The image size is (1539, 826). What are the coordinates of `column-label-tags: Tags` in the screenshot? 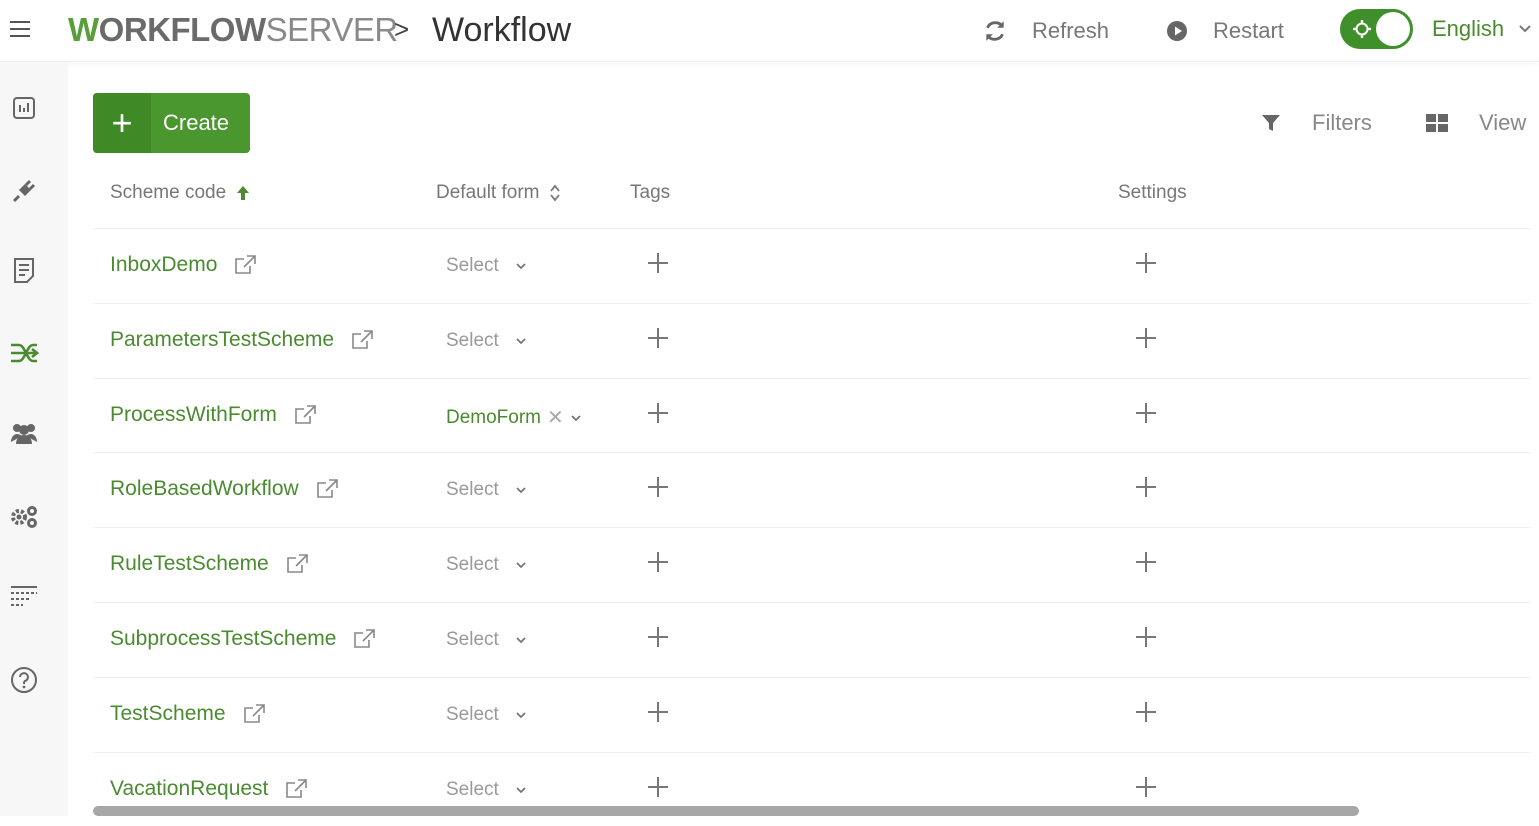 It's located at (650, 192).